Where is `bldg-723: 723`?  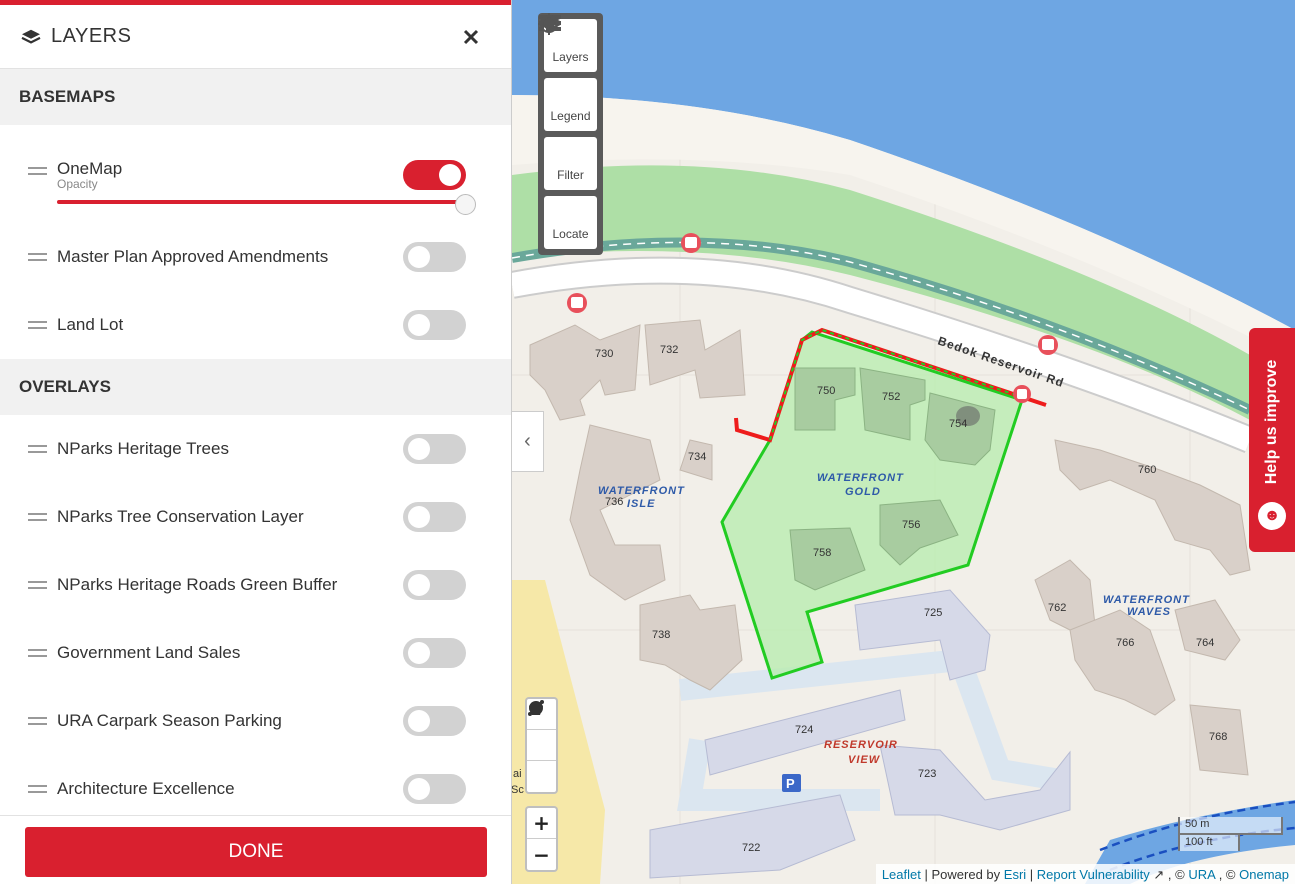
bldg-723: 723 is located at coordinates (927, 774).